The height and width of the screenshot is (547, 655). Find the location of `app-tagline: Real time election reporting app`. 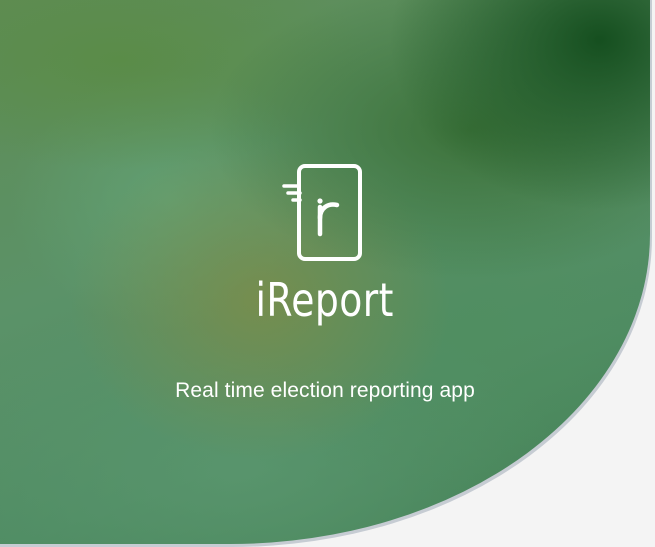

app-tagline: Real time election reporting app is located at coordinates (325, 390).